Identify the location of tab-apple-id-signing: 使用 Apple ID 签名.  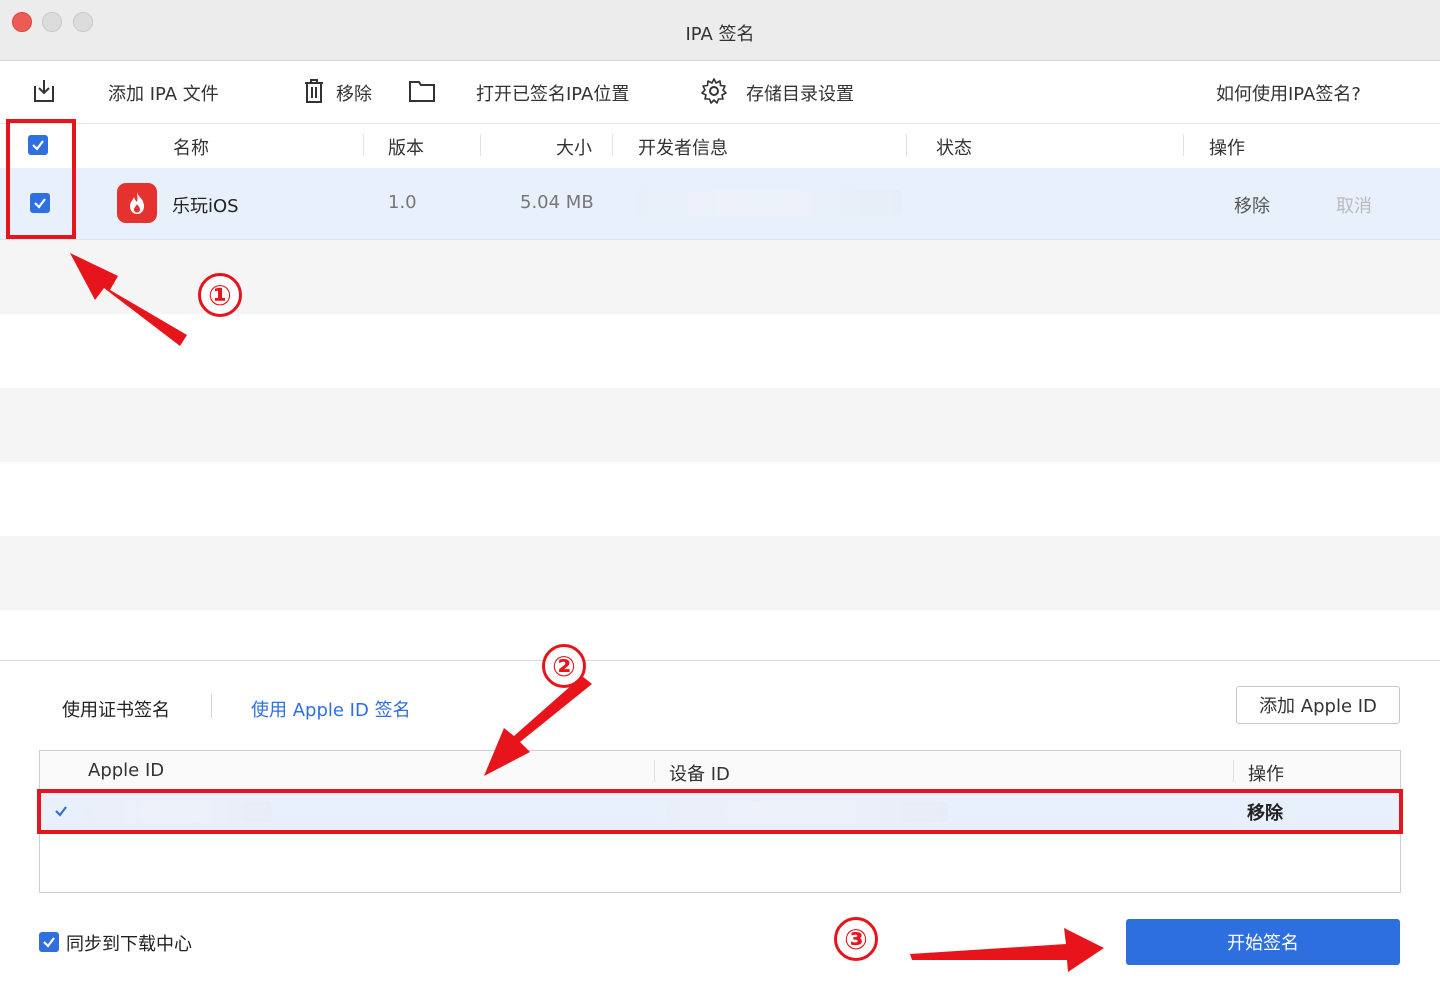
(331, 709).